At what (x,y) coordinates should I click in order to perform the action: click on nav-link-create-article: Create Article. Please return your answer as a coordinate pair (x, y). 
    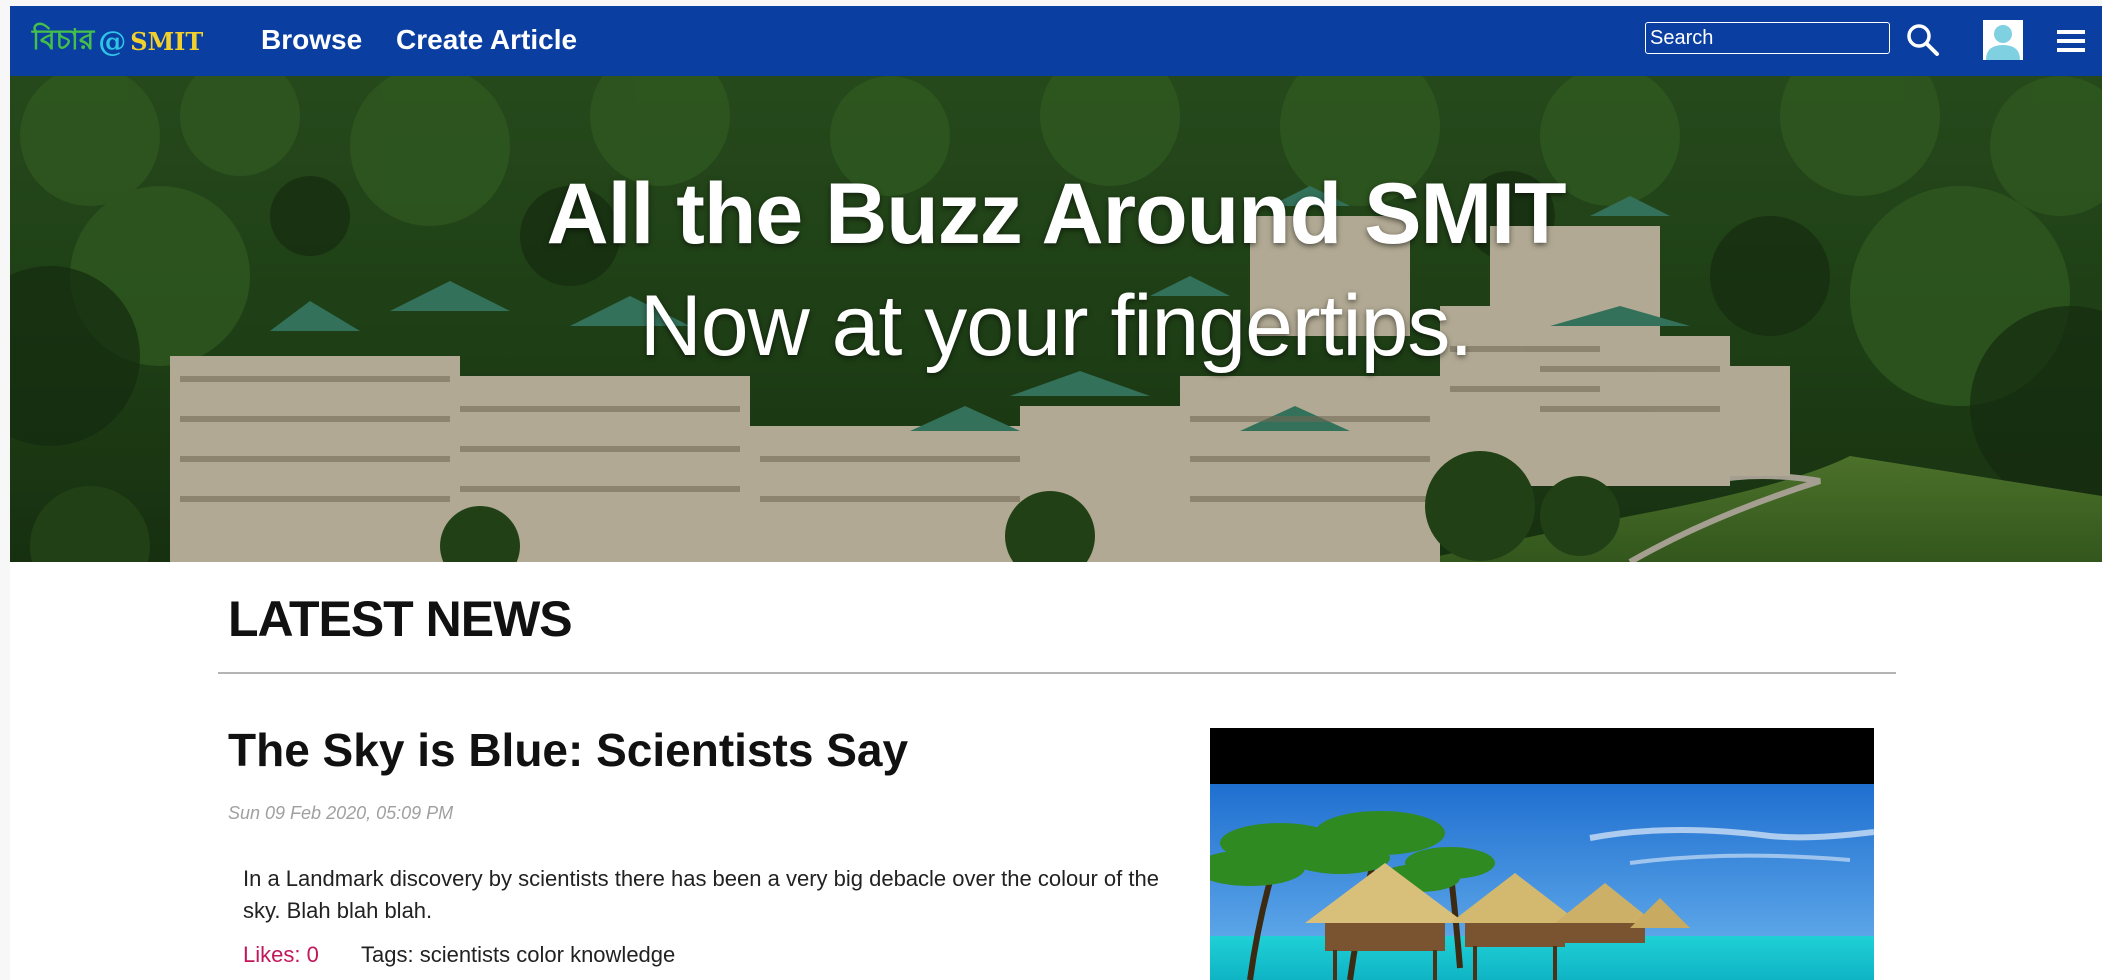
    Looking at the image, I should click on (486, 40).